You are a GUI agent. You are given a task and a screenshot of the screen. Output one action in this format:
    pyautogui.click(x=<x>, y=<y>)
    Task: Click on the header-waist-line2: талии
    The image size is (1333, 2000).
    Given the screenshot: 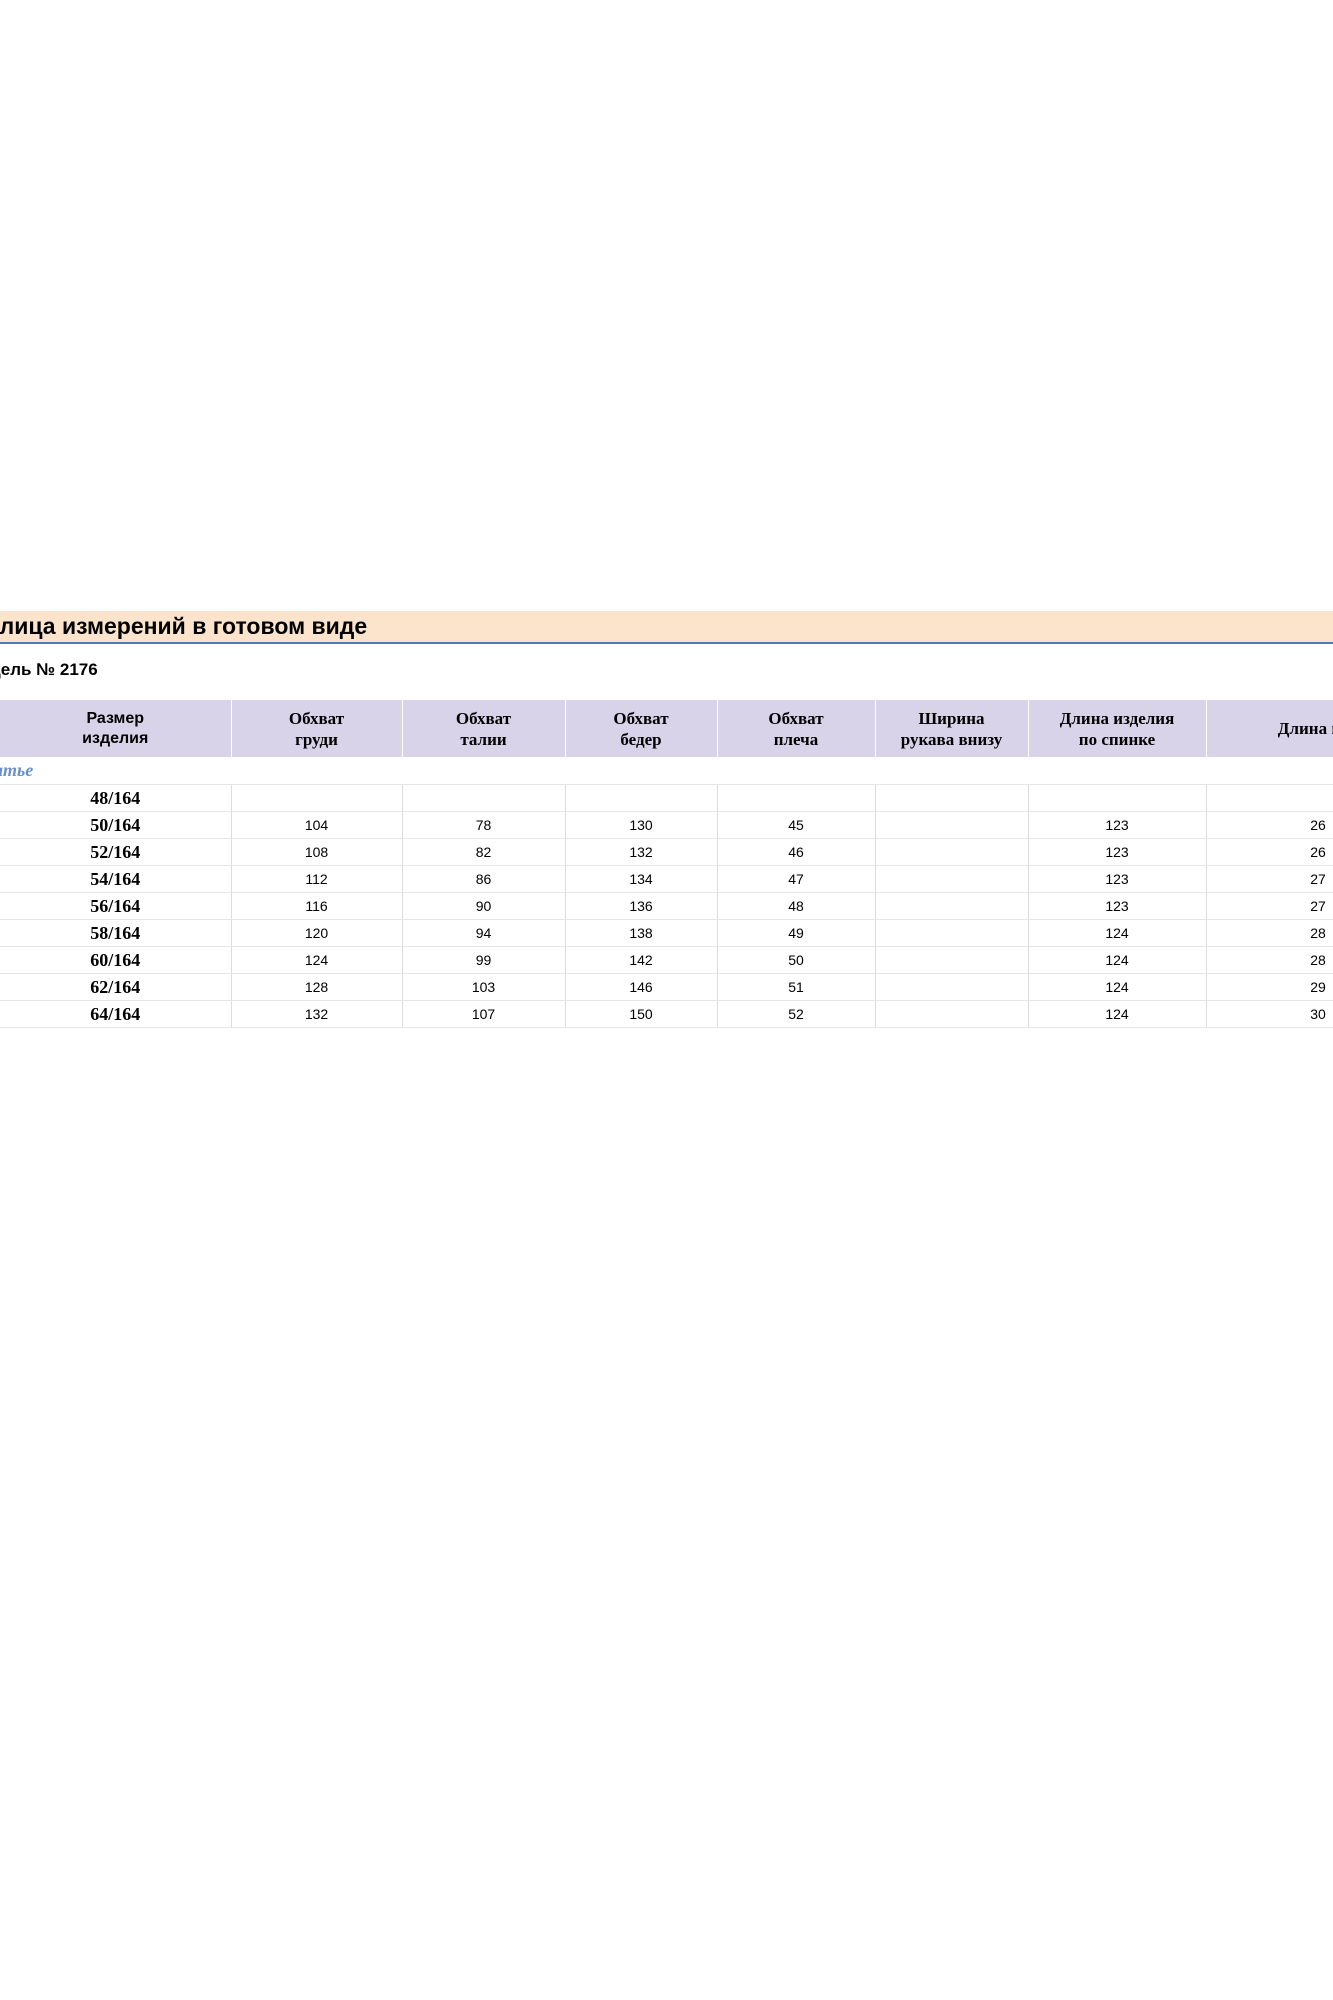 What is the action you would take?
    pyautogui.click(x=483, y=739)
    